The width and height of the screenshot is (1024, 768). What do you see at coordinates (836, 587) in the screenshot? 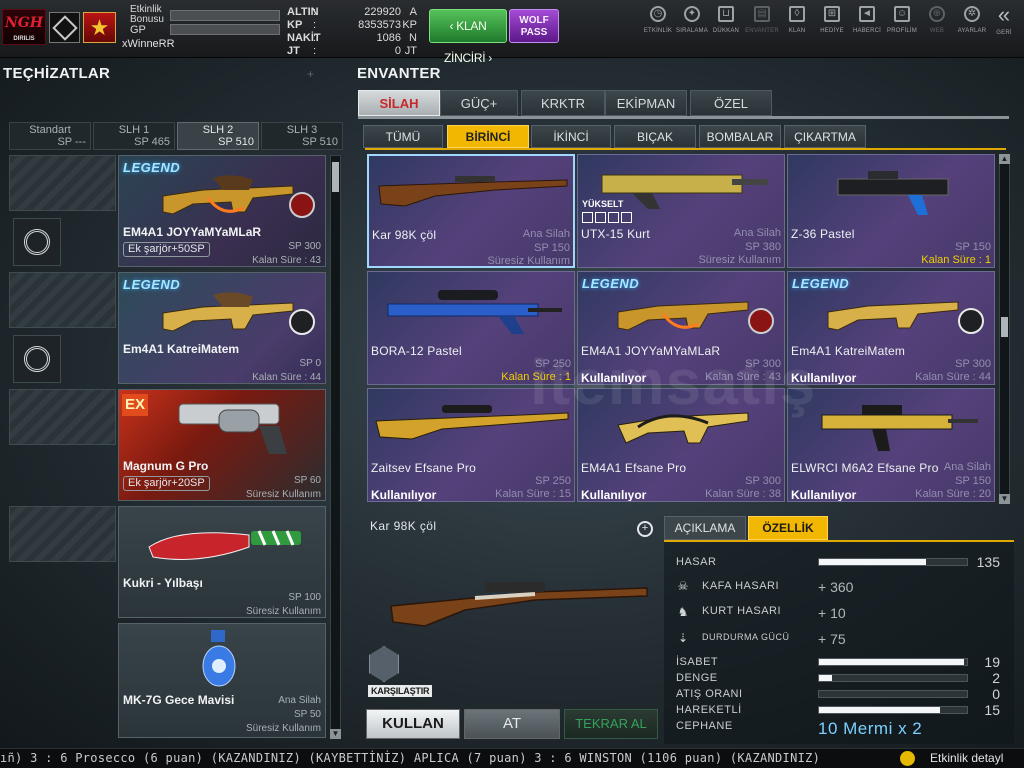
I see `stat-bonus: + 360` at bounding box center [836, 587].